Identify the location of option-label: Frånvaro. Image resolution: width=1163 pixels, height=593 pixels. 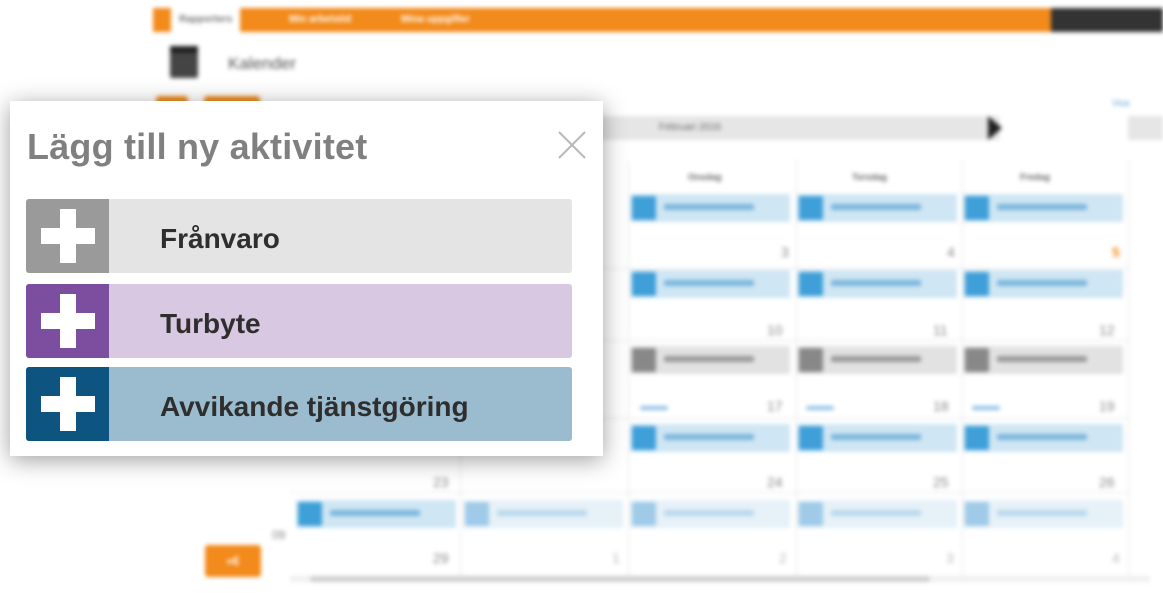
(220, 238).